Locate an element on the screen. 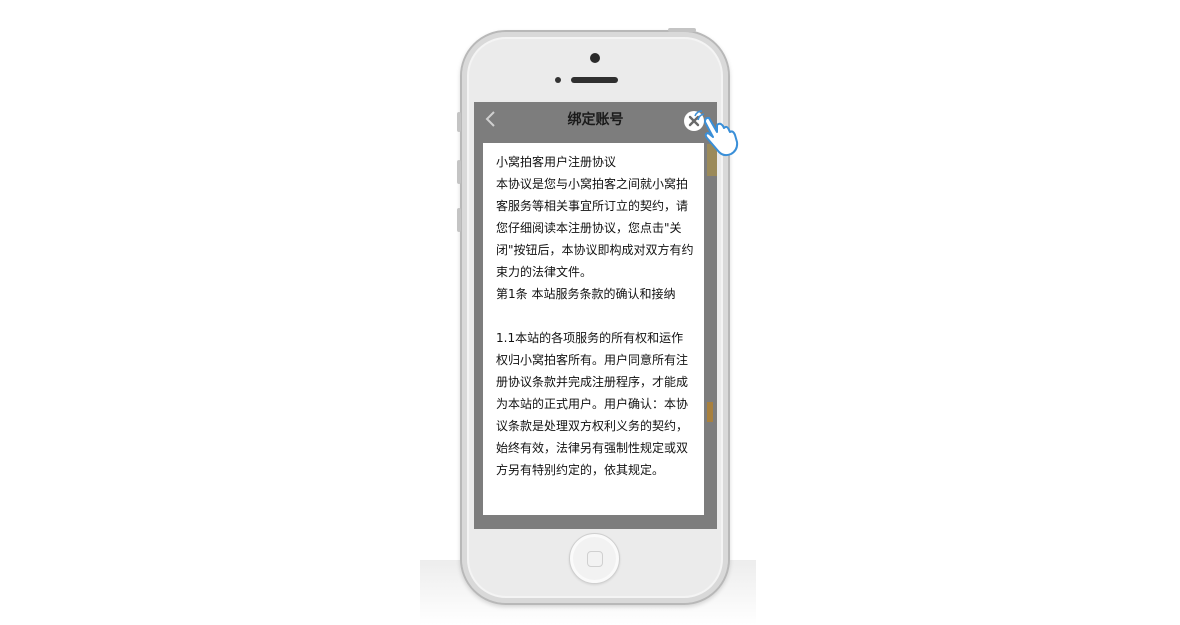  agreement-heading: 小窝拍客用户注册协议 is located at coordinates (556, 162).